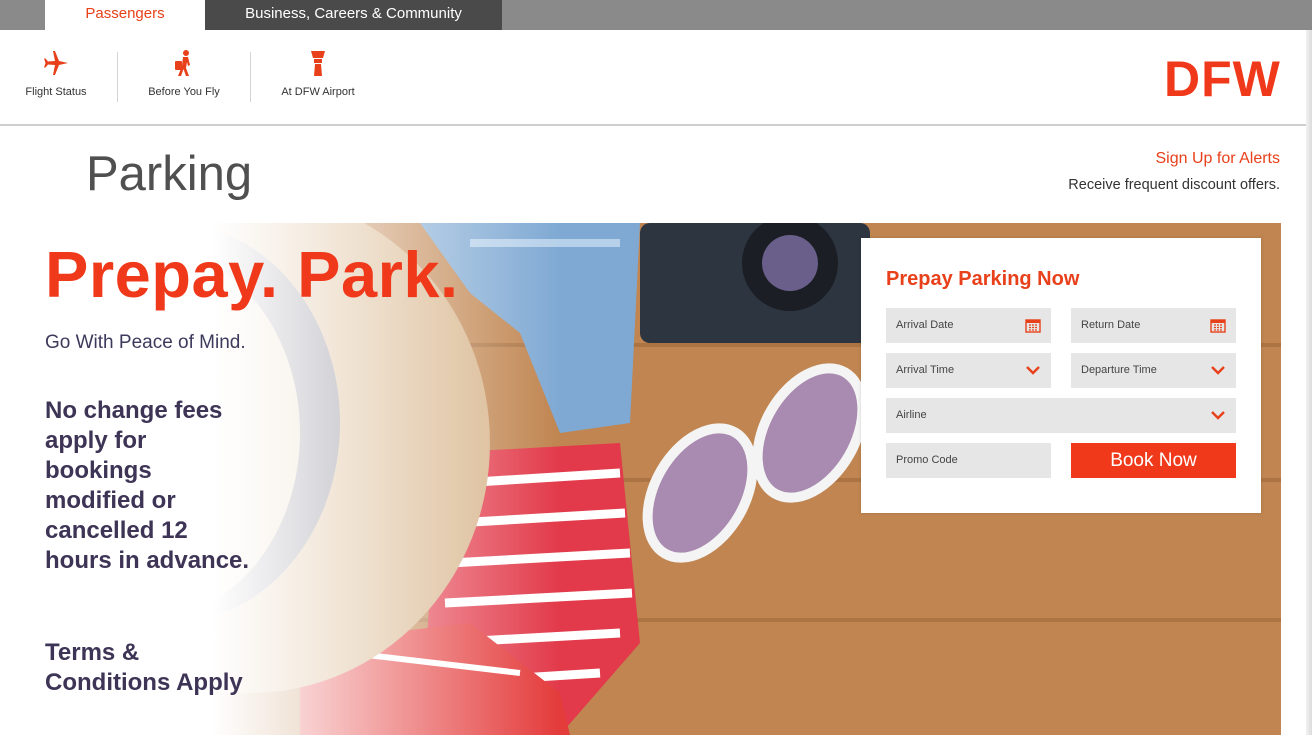 The width and height of the screenshot is (1312, 735). What do you see at coordinates (1153, 460) in the screenshot?
I see `book-now-button: Book Now` at bounding box center [1153, 460].